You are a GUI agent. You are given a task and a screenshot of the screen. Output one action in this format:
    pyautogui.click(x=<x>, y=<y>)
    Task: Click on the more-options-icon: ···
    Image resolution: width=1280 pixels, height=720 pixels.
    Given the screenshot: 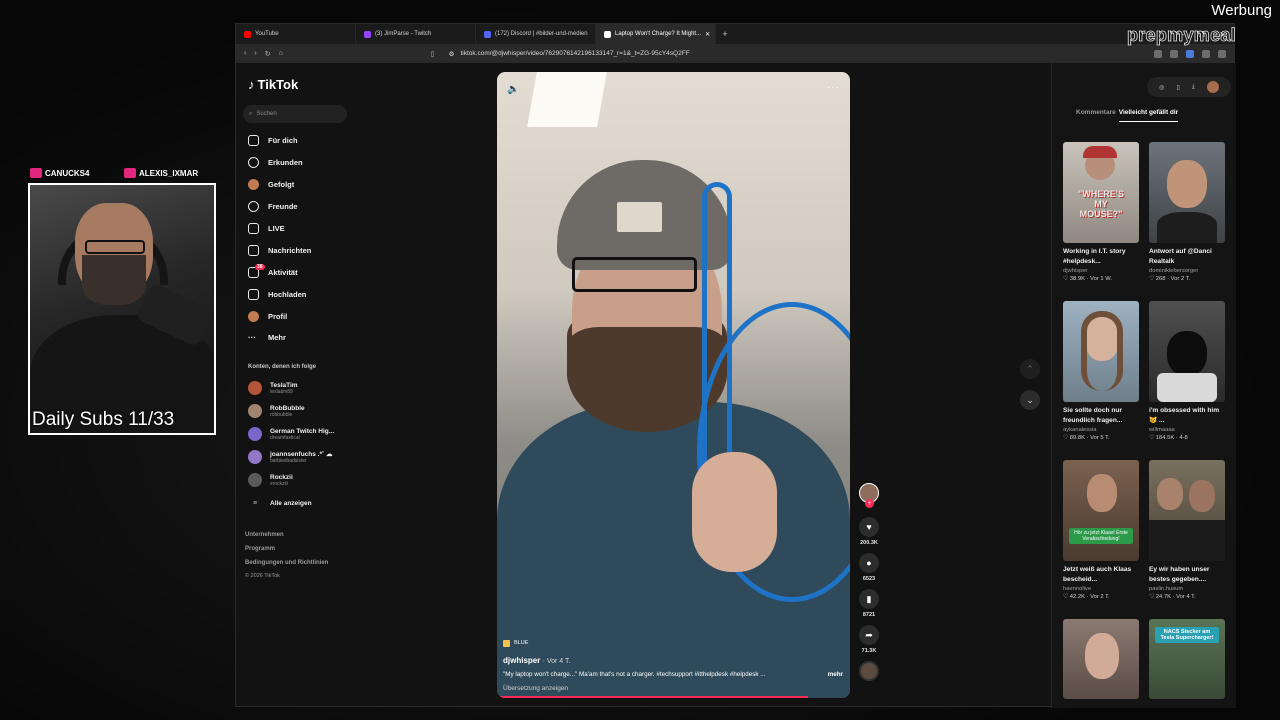 What is the action you would take?
    pyautogui.click(x=833, y=87)
    